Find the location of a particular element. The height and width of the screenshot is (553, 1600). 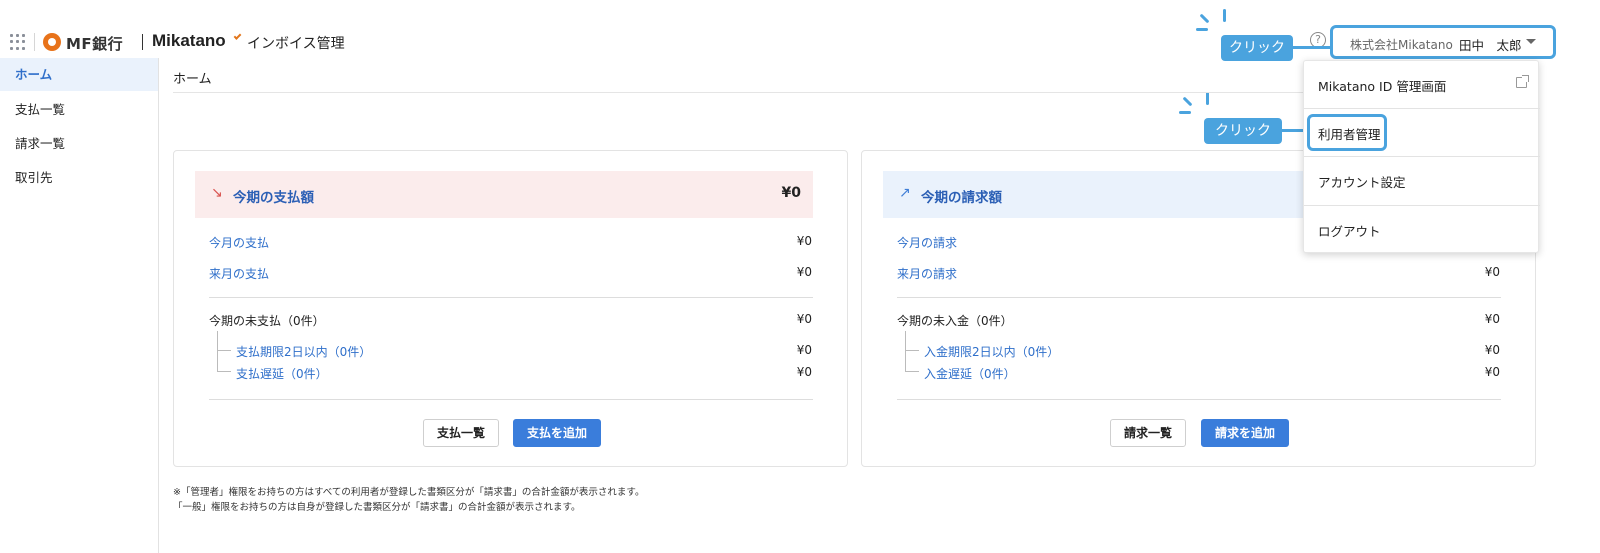

payment-due-soon-link: 支払期限2日以内（0件） is located at coordinates (303, 351).